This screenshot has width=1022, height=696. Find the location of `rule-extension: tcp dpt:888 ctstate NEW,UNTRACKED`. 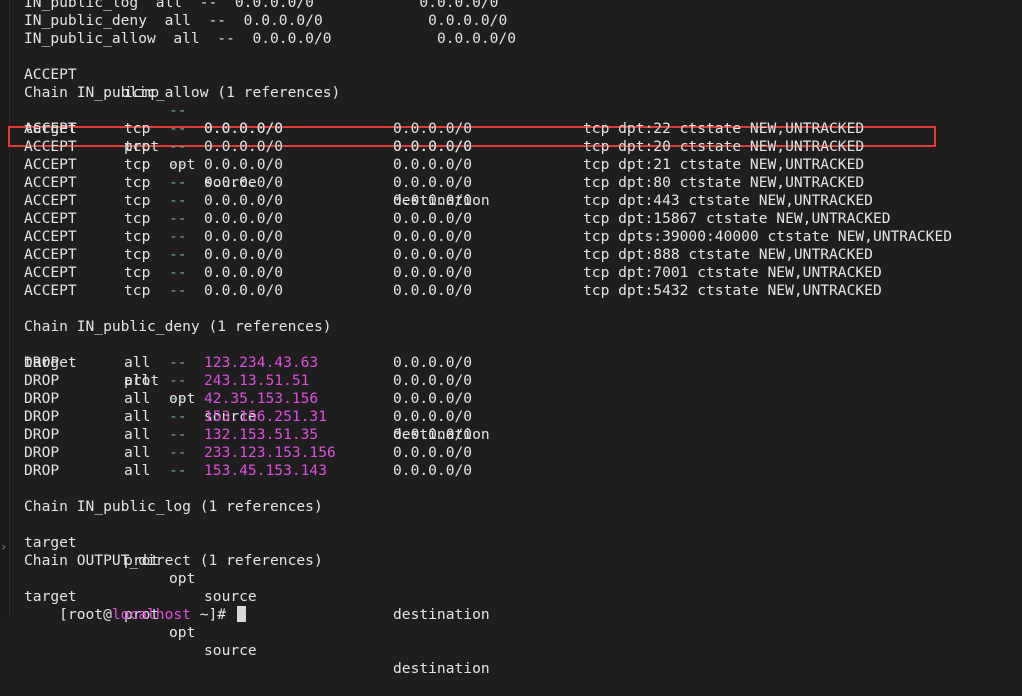

rule-extension: tcp dpt:888 ctstate NEW,UNTRACKED is located at coordinates (728, 254).